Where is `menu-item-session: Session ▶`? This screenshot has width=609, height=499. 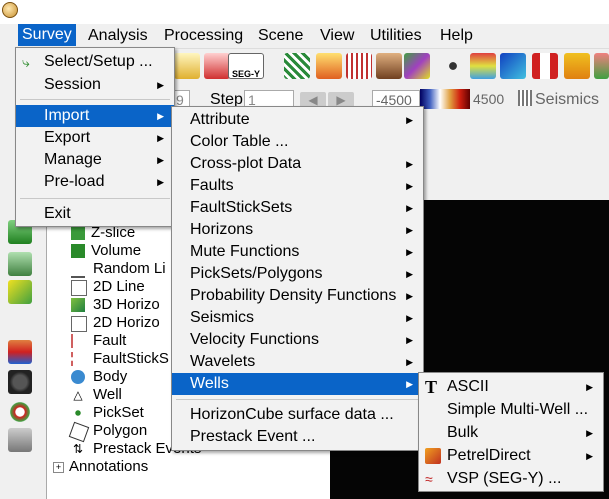 menu-item-session: Session ▶ is located at coordinates (95, 85).